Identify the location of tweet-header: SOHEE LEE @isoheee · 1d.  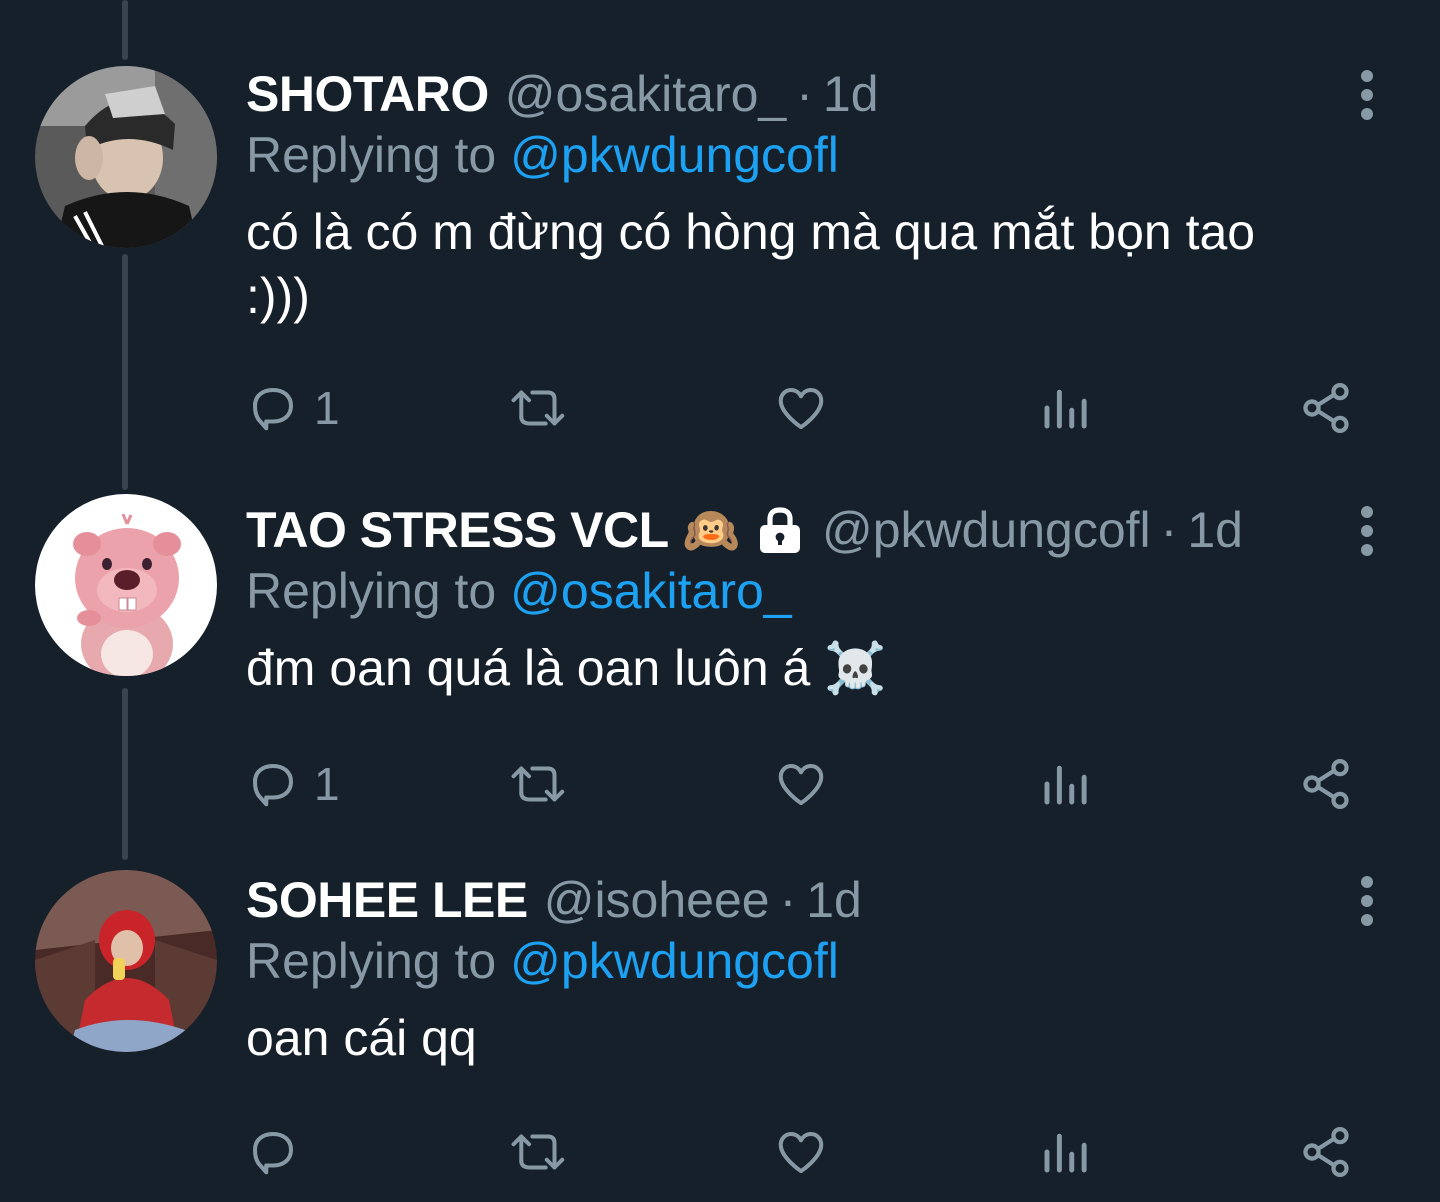
(554, 900).